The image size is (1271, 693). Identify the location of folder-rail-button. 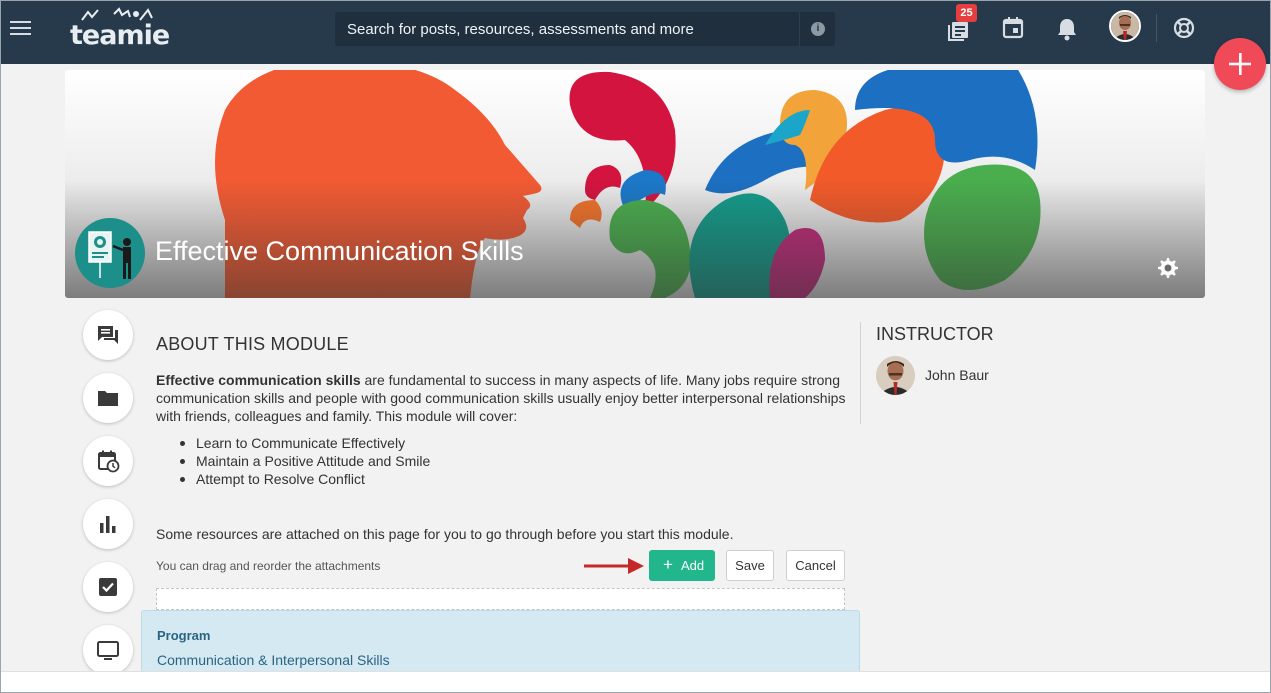
(108, 398).